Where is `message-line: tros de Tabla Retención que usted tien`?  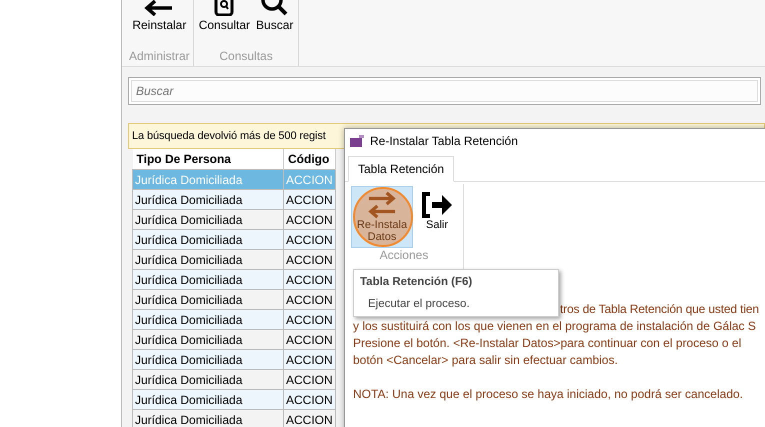
message-line: tros de Tabla Retención que usted tien is located at coordinates (659, 309).